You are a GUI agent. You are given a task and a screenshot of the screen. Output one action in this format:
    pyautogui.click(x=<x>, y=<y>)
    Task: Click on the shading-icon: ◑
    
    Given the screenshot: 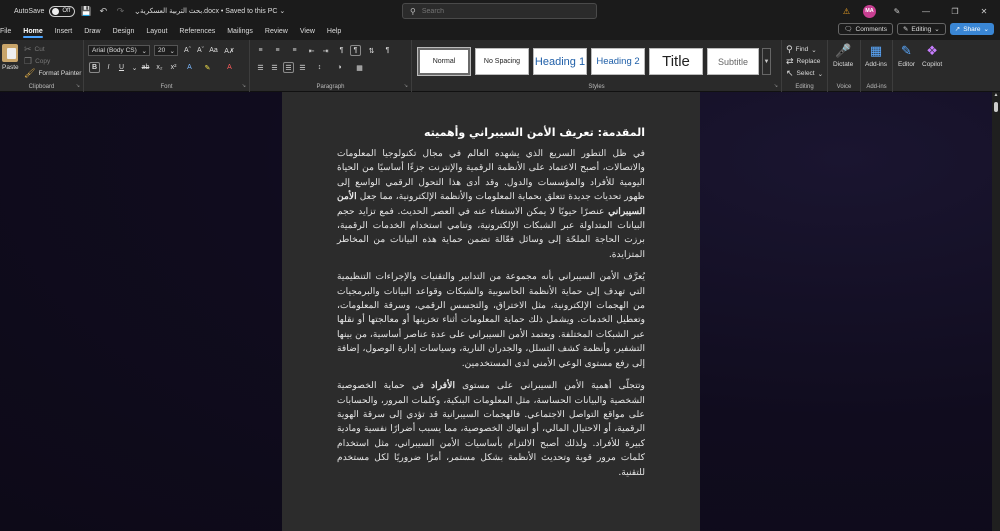 What is the action you would take?
    pyautogui.click(x=339, y=67)
    